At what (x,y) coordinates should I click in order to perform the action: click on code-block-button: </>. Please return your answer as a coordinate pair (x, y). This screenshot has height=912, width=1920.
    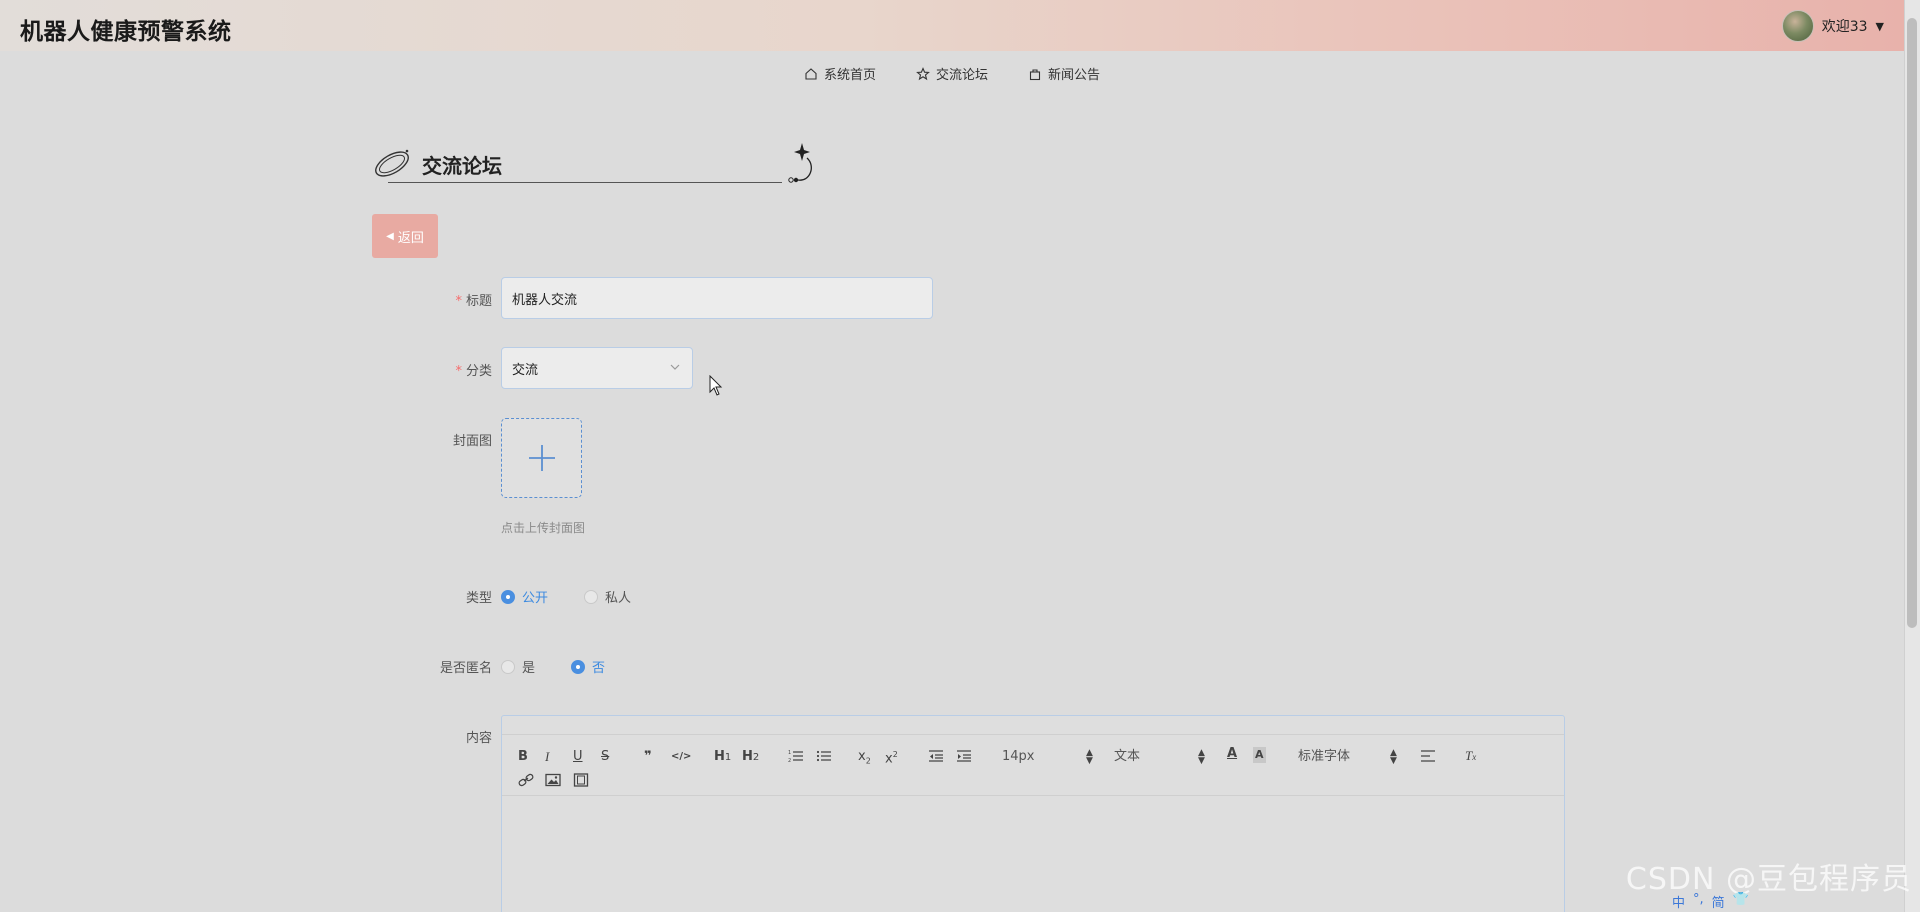
    Looking at the image, I should click on (681, 757).